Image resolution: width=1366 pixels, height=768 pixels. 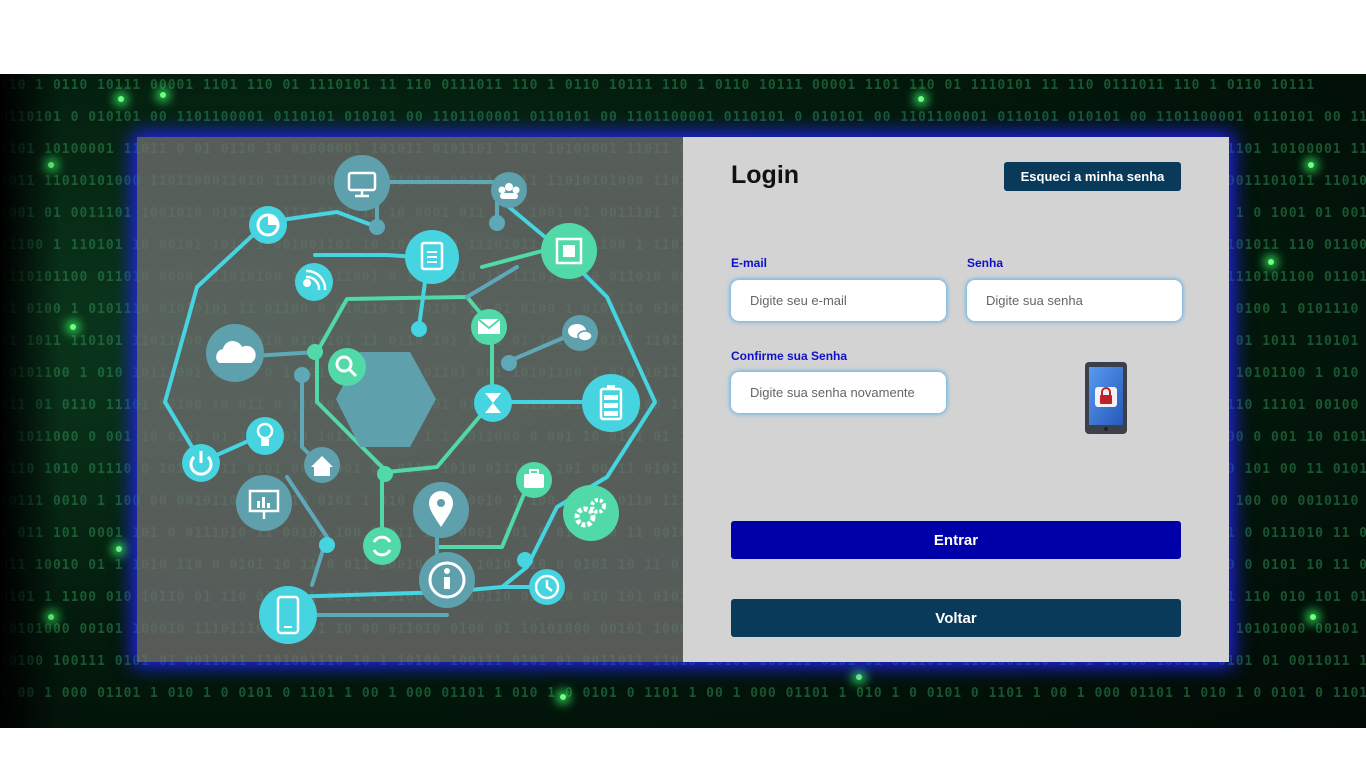 I want to click on background-shade, so click(x=30, y=401).